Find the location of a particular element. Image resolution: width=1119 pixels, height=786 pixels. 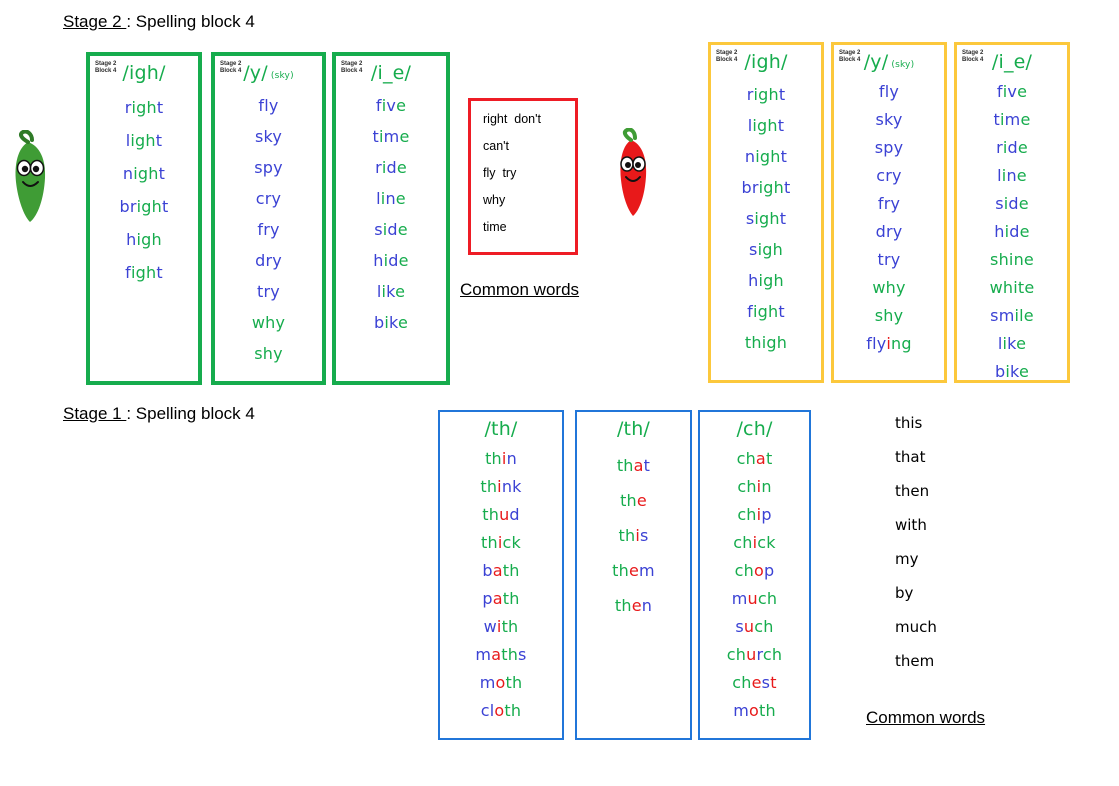

common-word-line: time is located at coordinates (495, 227).